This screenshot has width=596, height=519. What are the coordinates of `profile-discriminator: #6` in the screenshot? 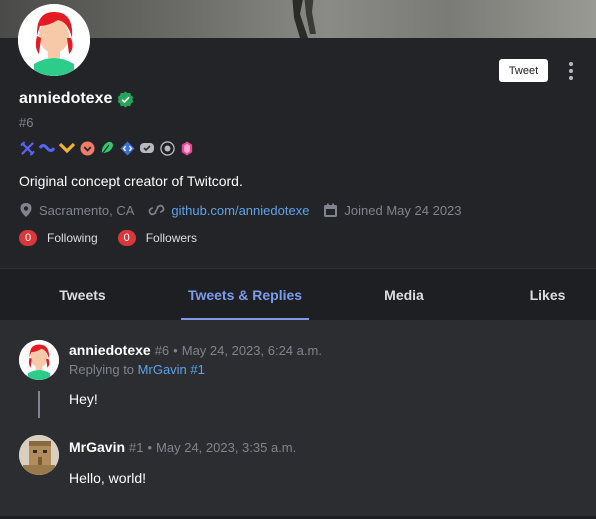 It's located at (26, 122).